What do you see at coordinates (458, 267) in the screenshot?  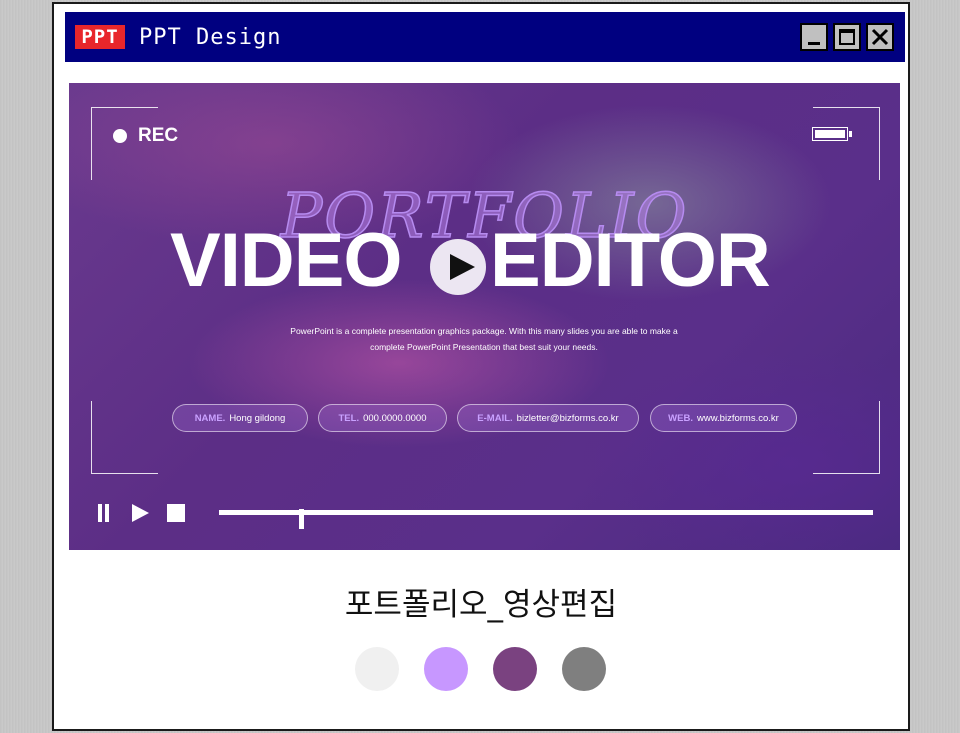 I see `play-icon` at bounding box center [458, 267].